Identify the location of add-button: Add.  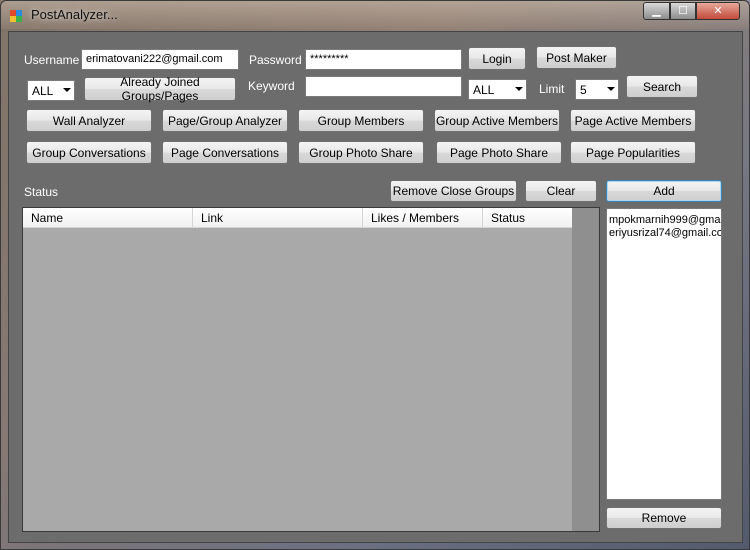
(664, 191).